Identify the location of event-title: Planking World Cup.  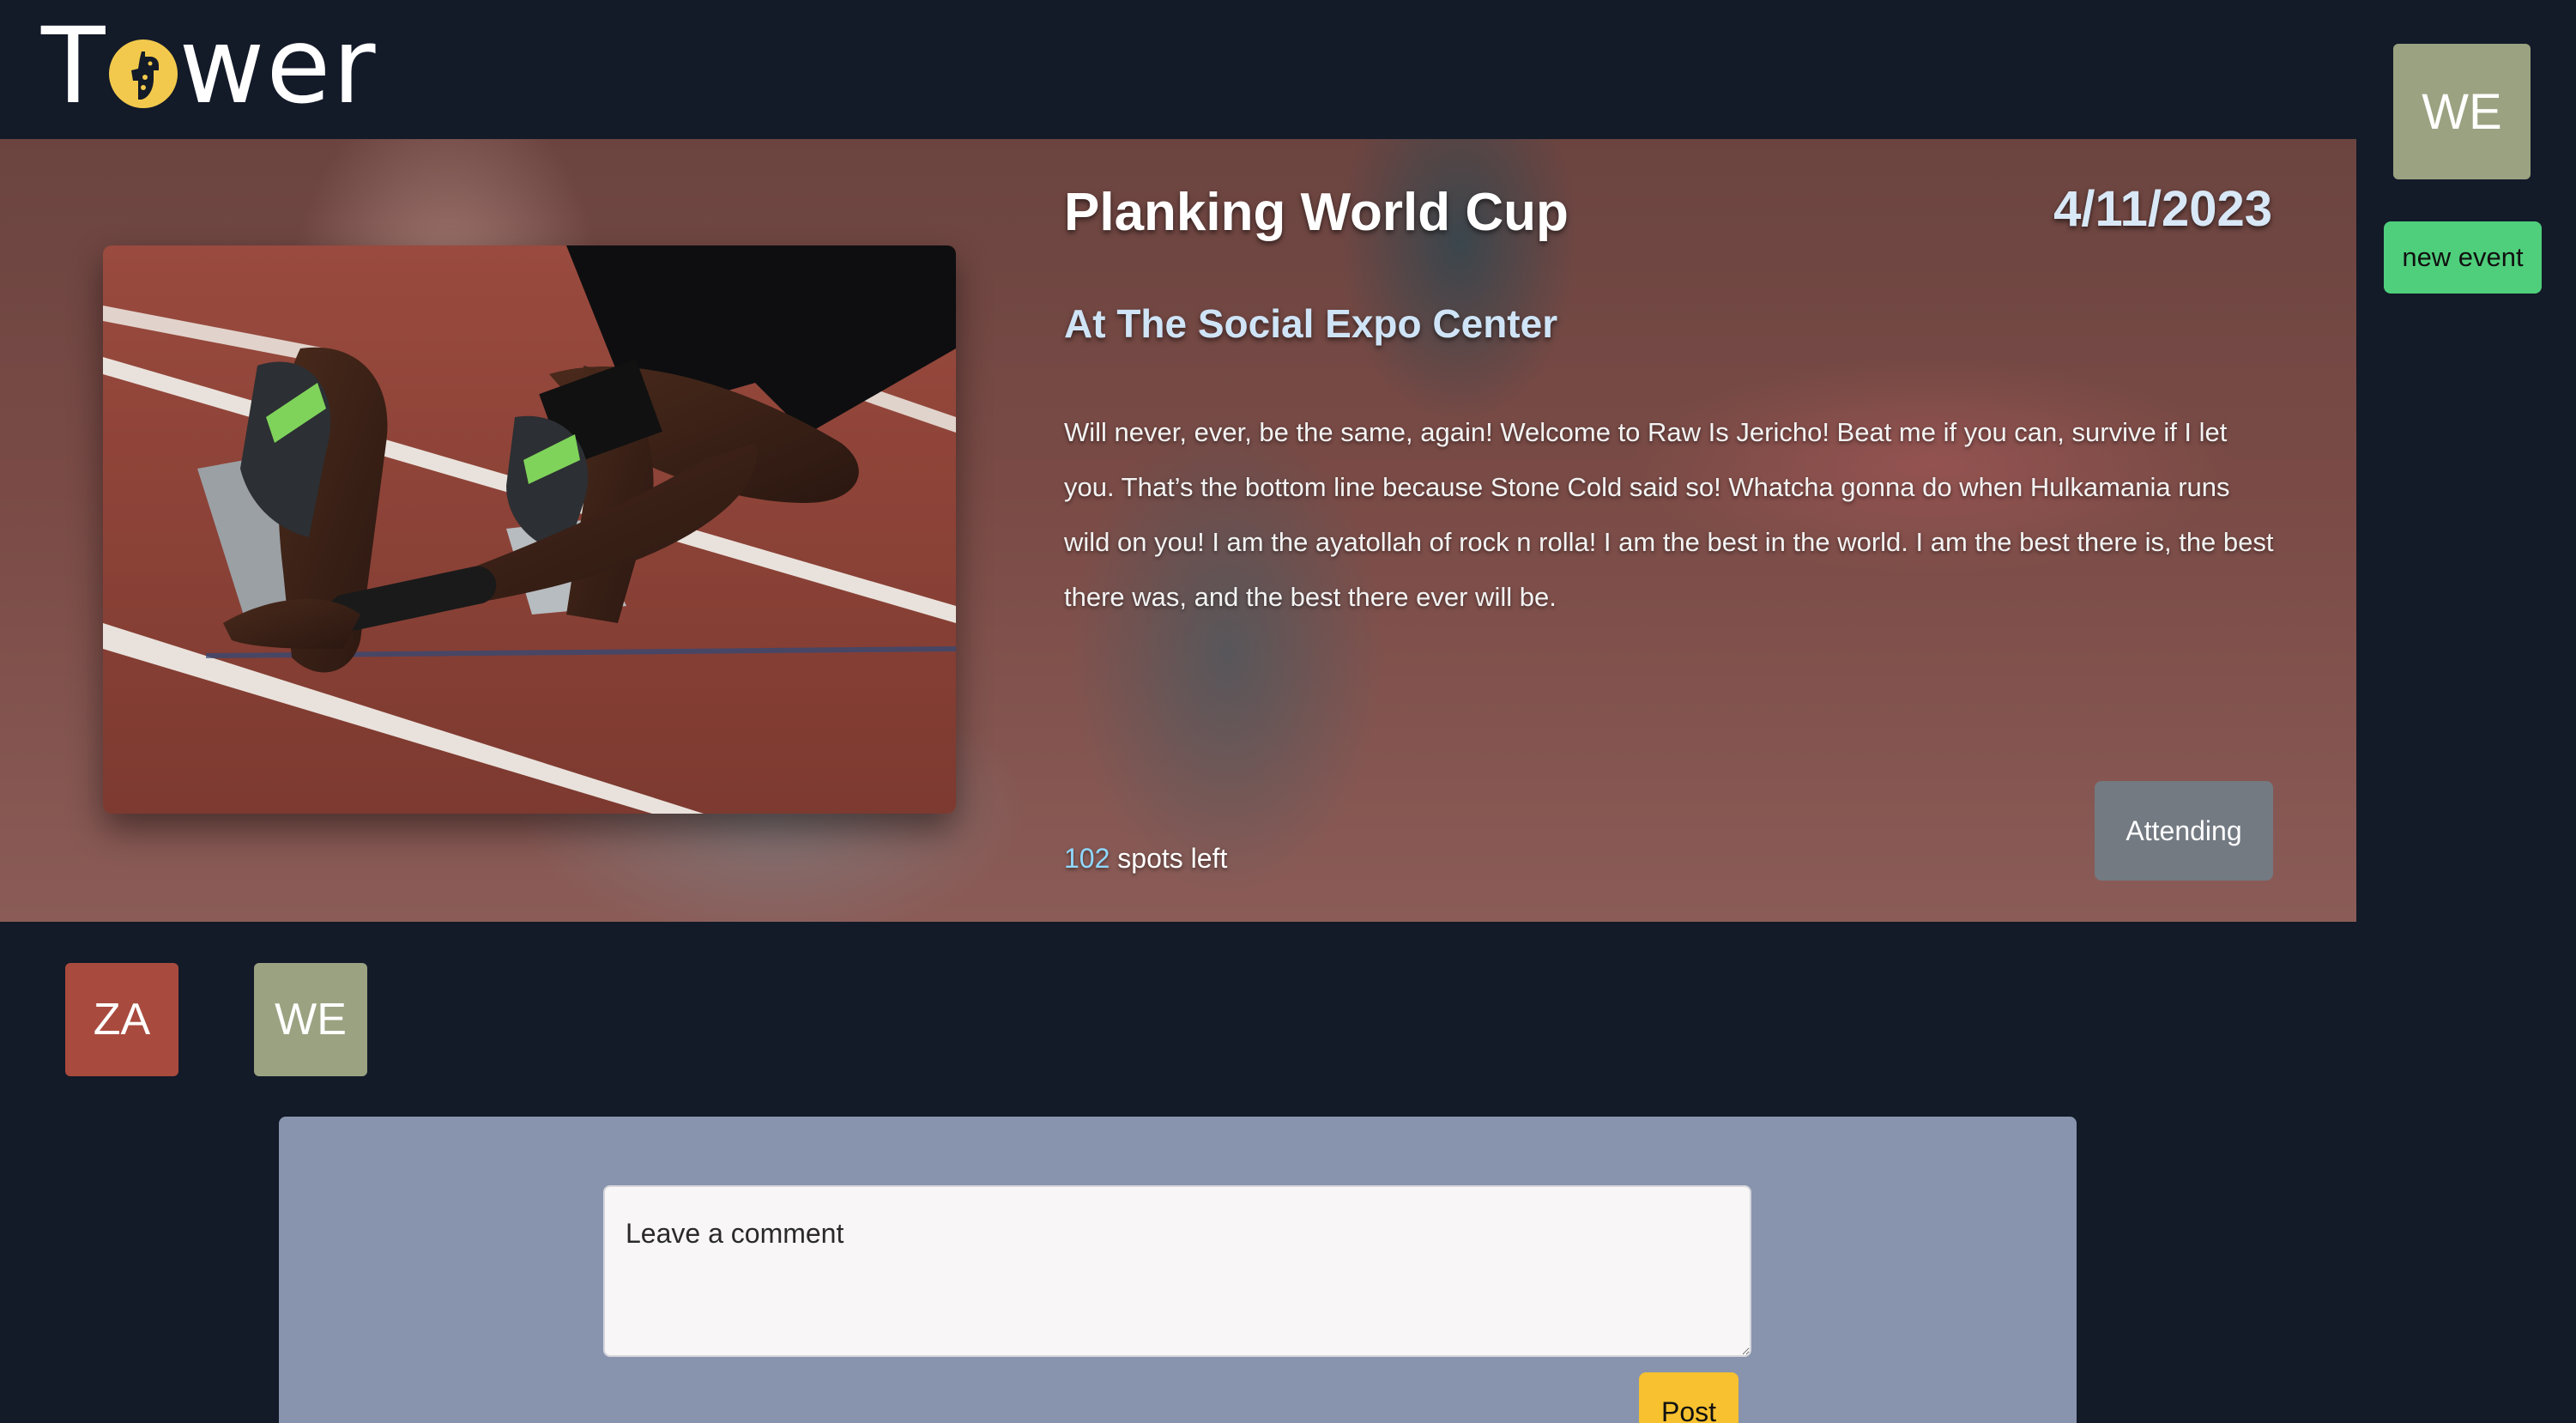
(1316, 212).